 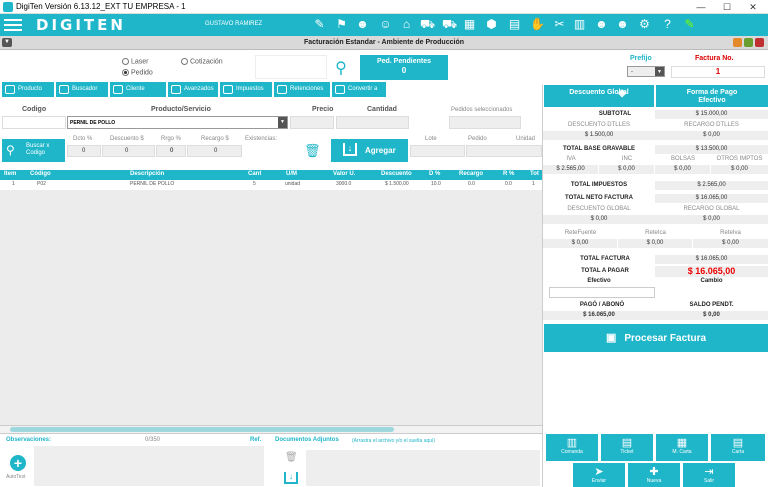 What do you see at coordinates (34, 122) in the screenshot?
I see `codigo-input` at bounding box center [34, 122].